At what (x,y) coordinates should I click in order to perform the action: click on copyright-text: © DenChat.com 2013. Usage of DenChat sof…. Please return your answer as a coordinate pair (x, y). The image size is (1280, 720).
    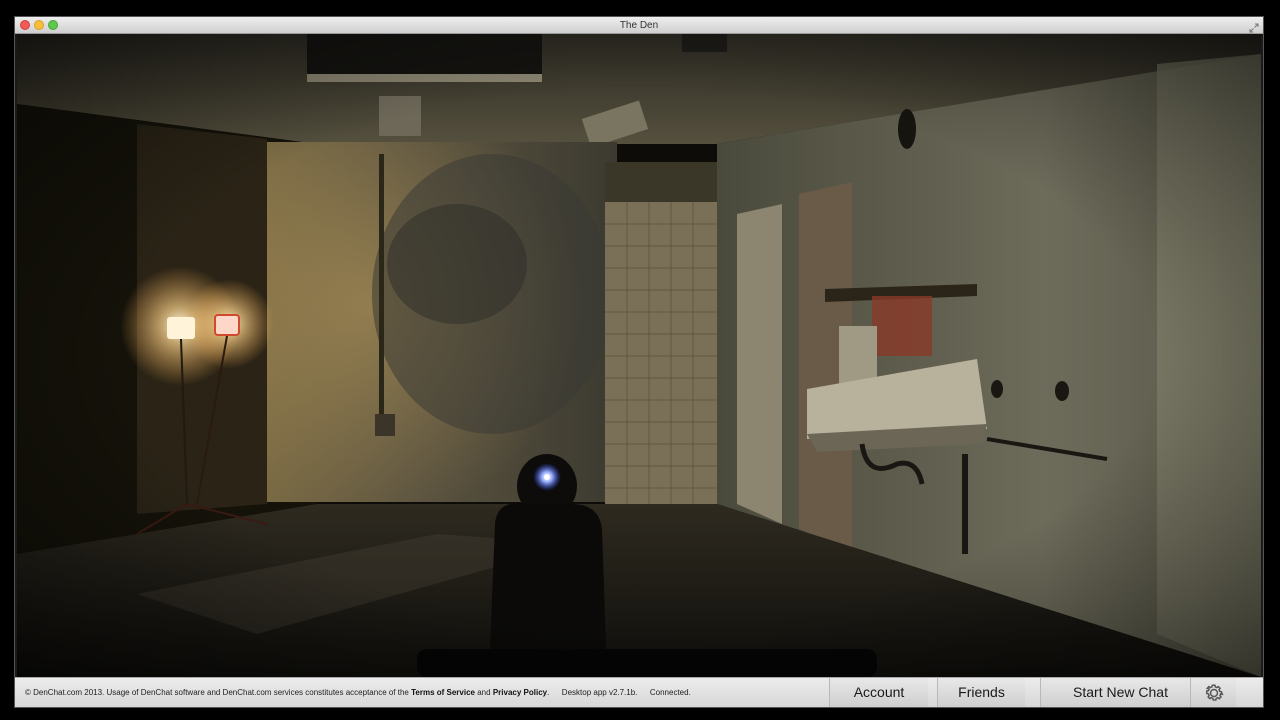
    Looking at the image, I should click on (217, 692).